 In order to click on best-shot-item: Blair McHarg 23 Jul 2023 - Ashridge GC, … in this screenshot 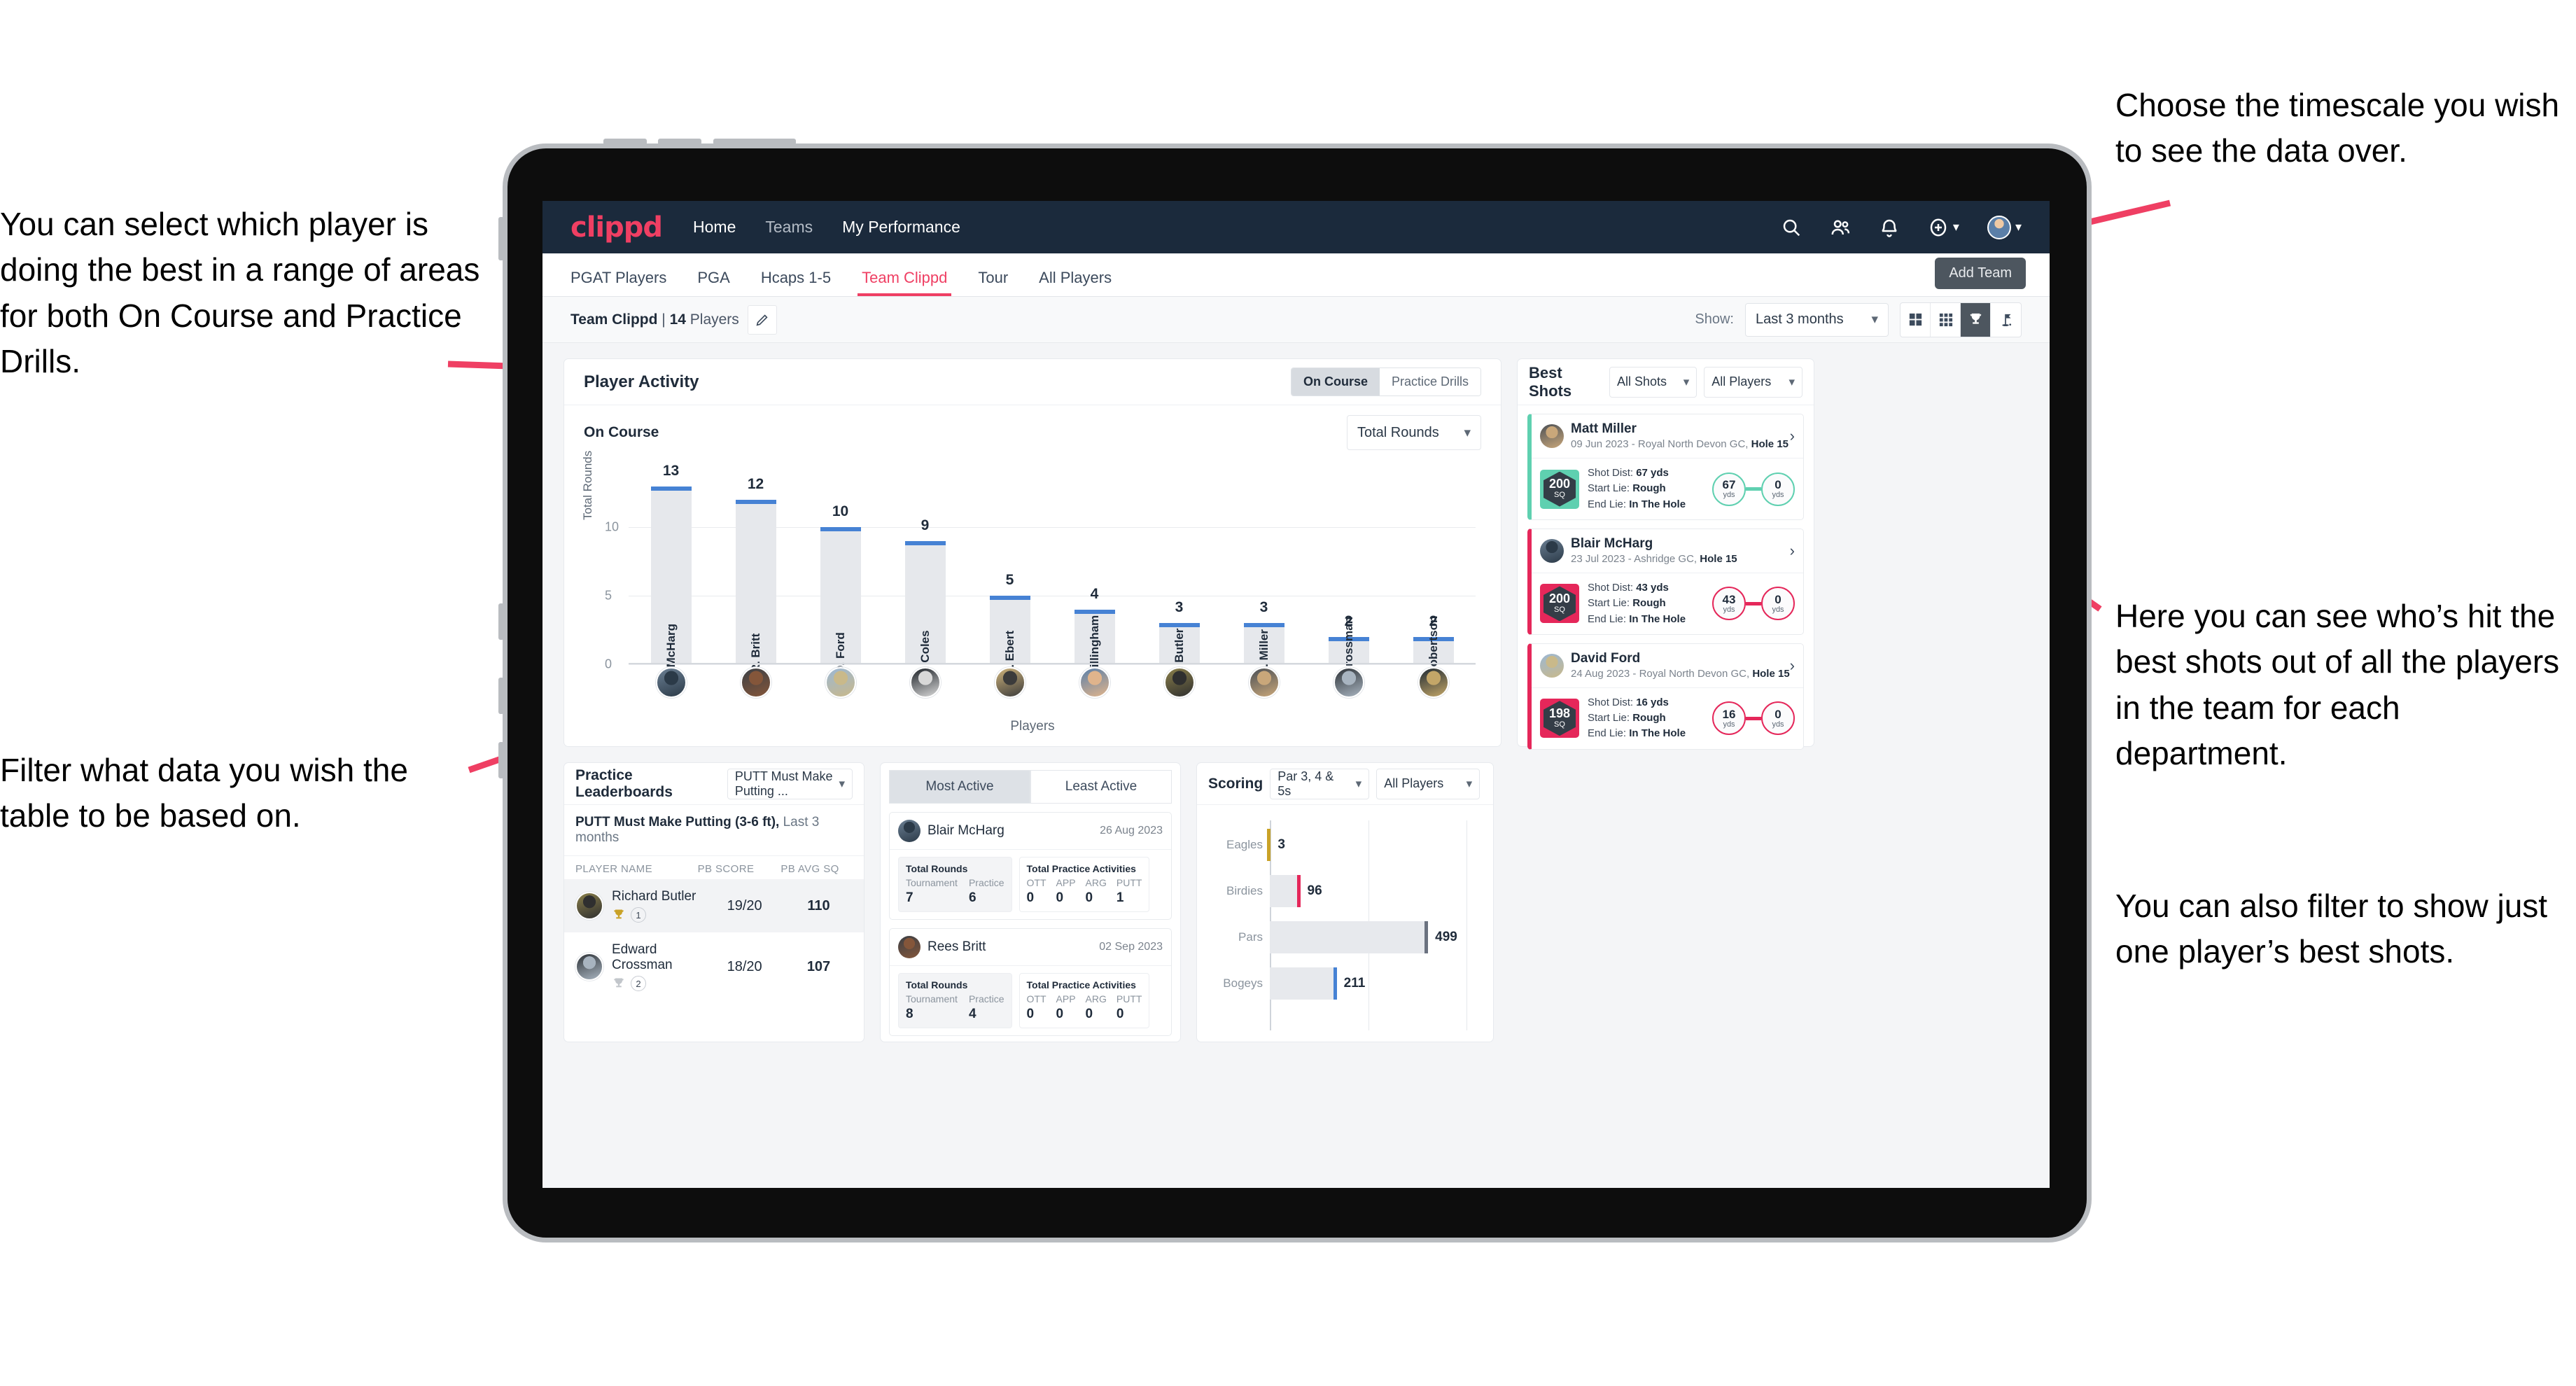, I will do `click(1665, 581)`.